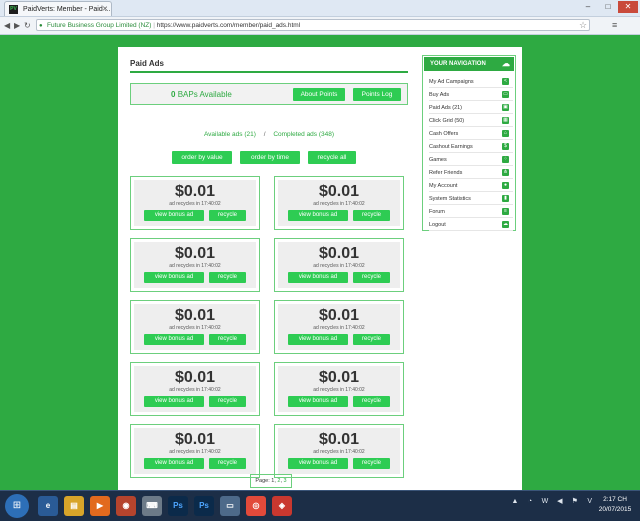 Image resolution: width=640 pixels, height=521 pixels. Describe the element at coordinates (615, 505) in the screenshot. I see `clock: 2:17 CH 20/07/2015` at that location.